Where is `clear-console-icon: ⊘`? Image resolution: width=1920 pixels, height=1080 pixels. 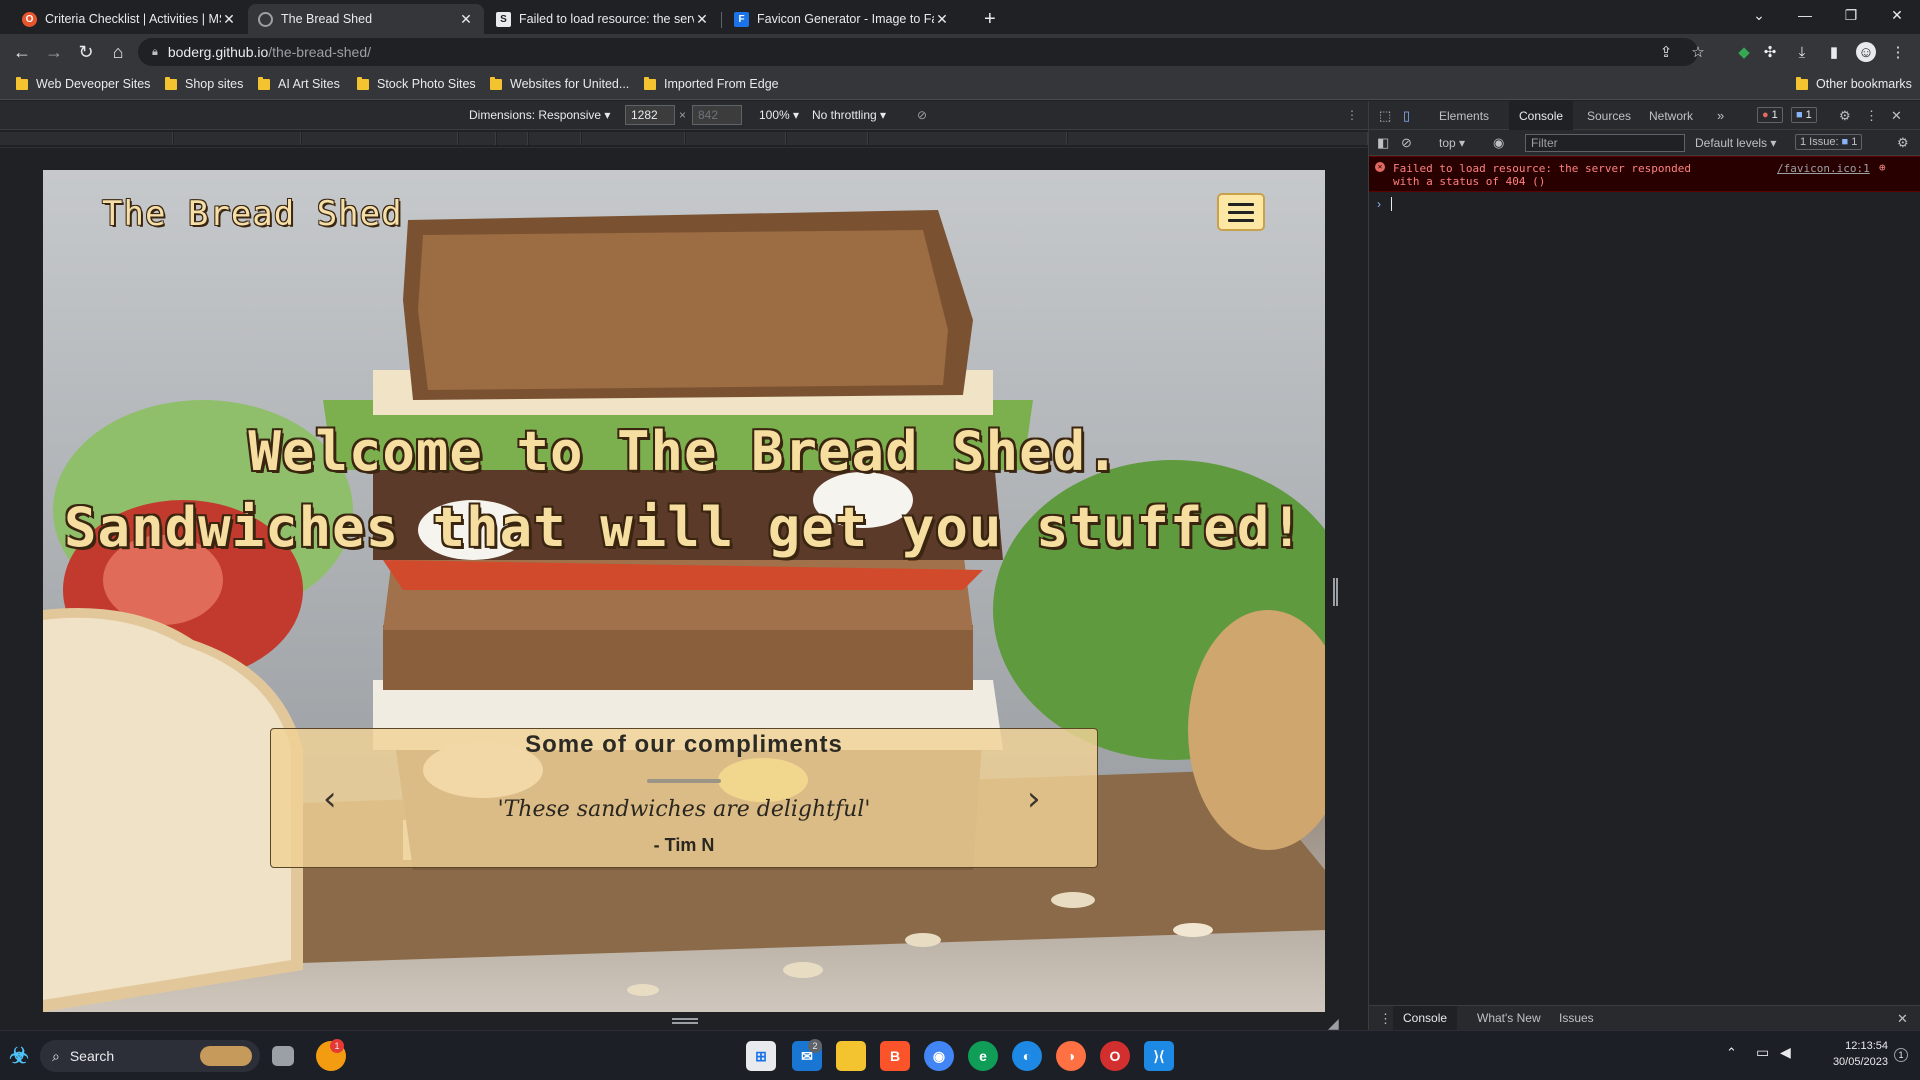 clear-console-icon: ⊘ is located at coordinates (1406, 143).